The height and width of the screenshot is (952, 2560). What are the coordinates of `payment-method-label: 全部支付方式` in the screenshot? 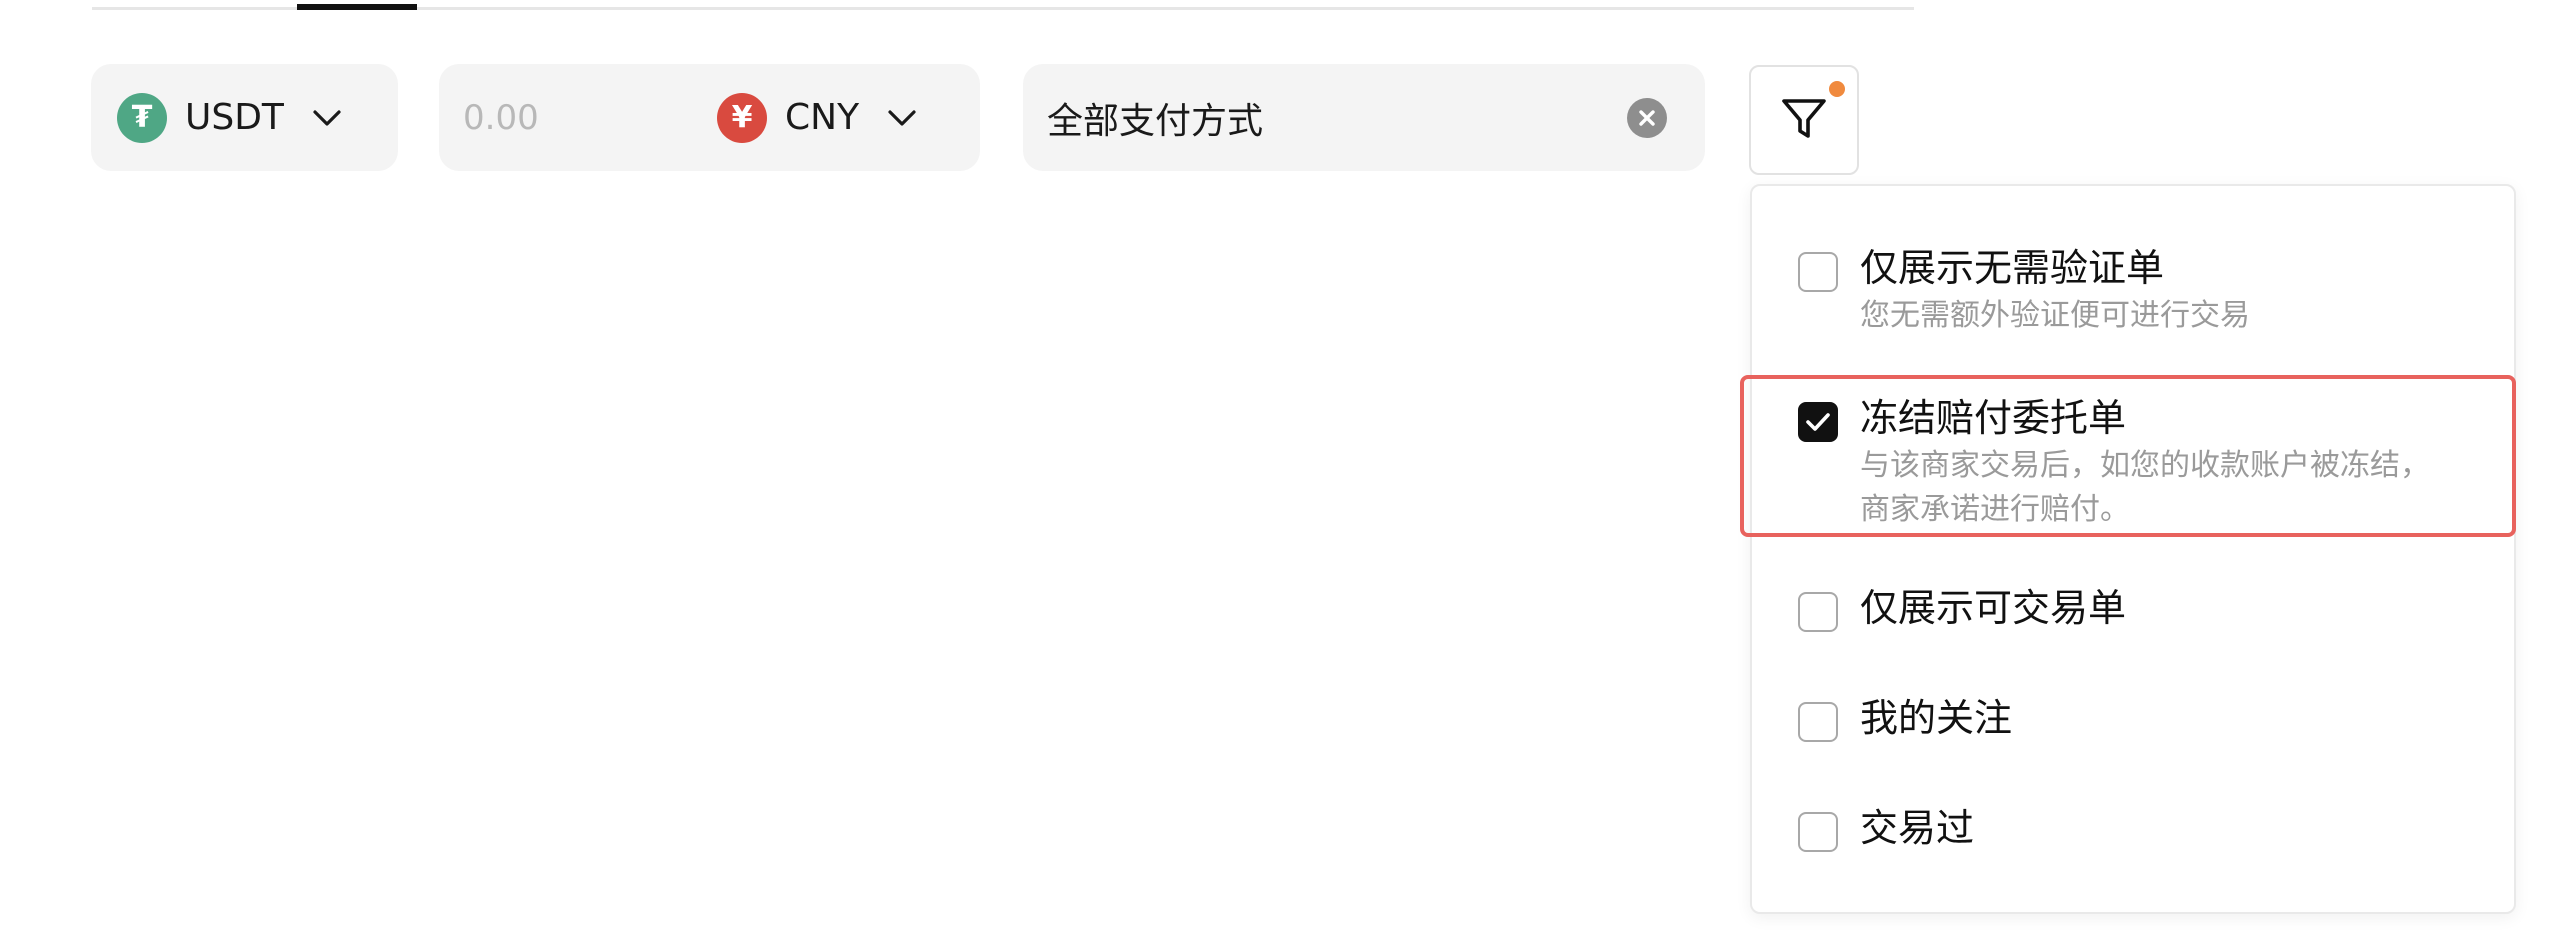 It's located at (1155, 121).